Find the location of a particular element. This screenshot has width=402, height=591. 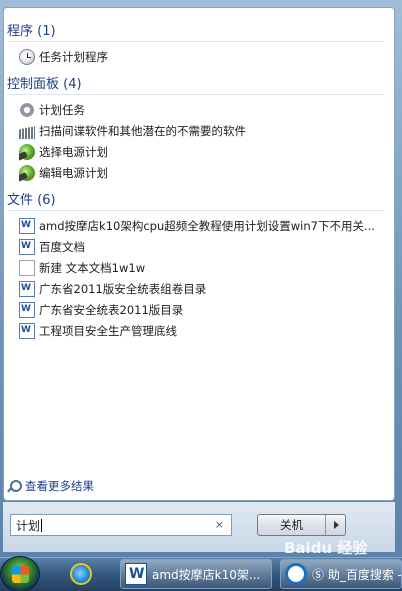

result-item: 新建 文本文档1w1w is located at coordinates (82, 268).